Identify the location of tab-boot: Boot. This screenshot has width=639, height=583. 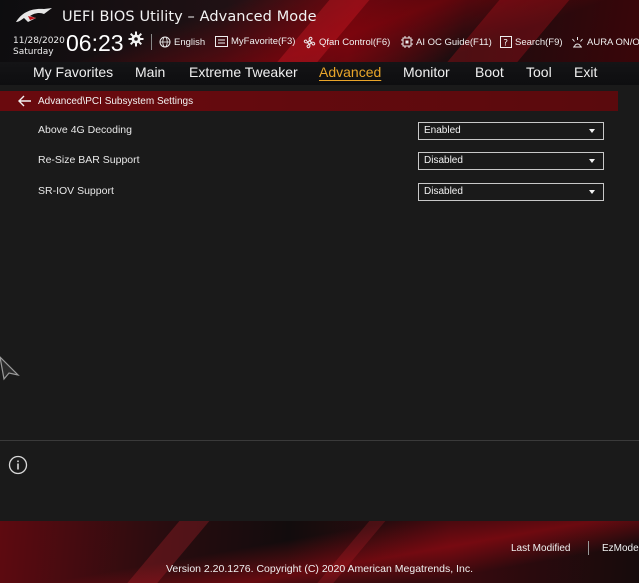
(489, 72).